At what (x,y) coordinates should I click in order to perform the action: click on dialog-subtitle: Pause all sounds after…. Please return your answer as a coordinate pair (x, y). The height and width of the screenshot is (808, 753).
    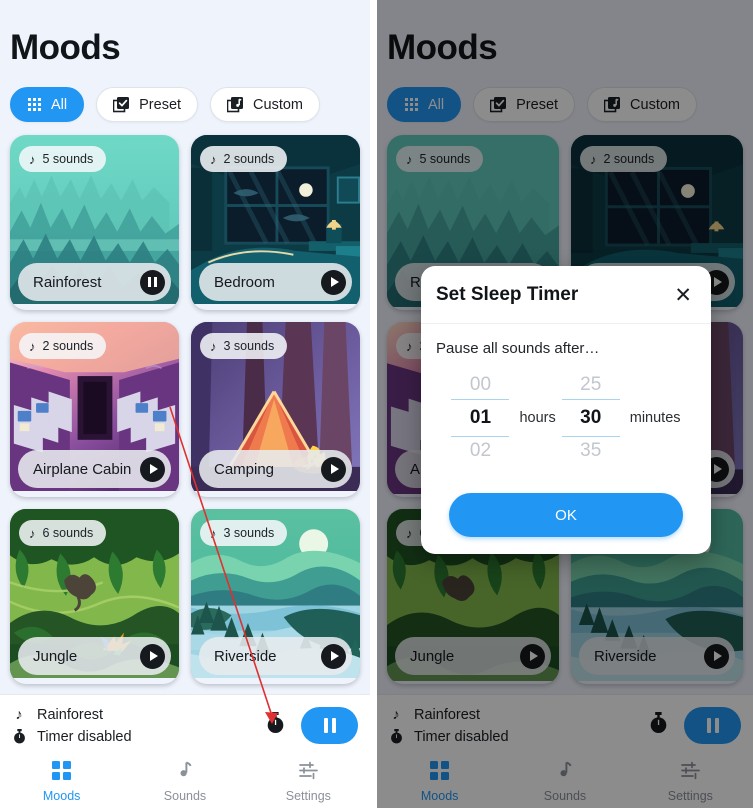
    Looking at the image, I should click on (518, 348).